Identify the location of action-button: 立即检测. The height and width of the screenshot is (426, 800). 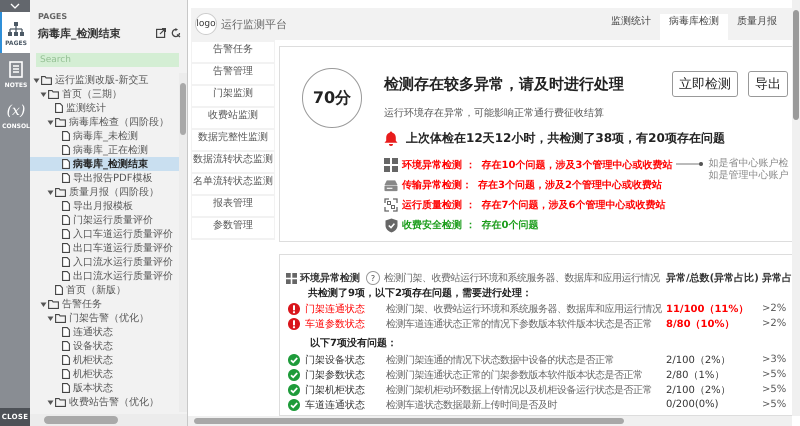
(705, 84).